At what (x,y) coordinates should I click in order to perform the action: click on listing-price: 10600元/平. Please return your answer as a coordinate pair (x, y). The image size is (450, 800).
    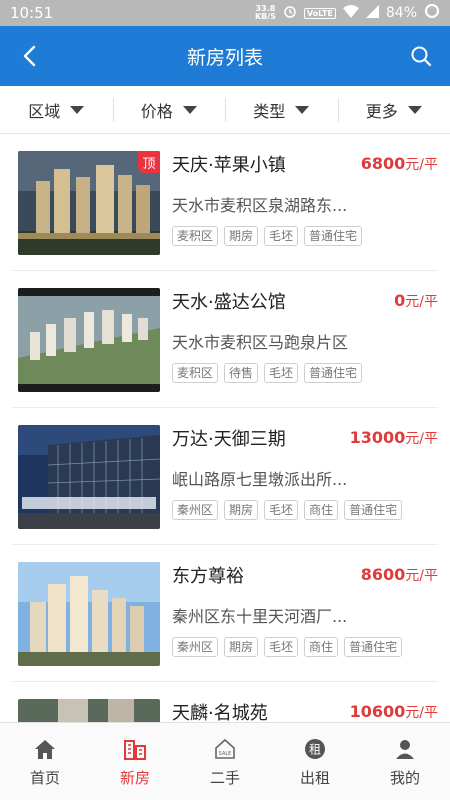
    Looking at the image, I should click on (394, 712).